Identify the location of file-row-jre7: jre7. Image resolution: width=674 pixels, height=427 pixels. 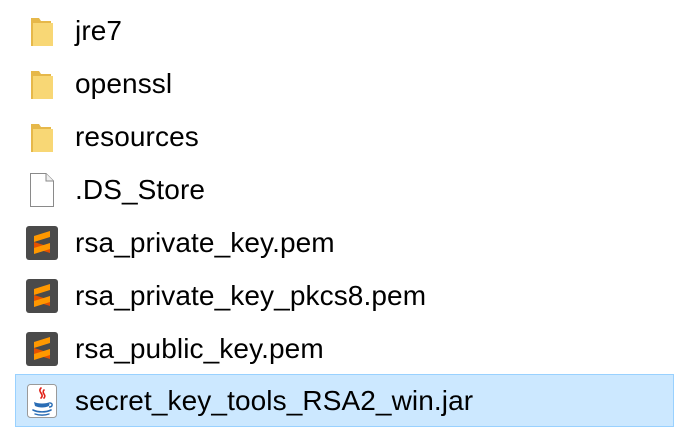
(344, 30).